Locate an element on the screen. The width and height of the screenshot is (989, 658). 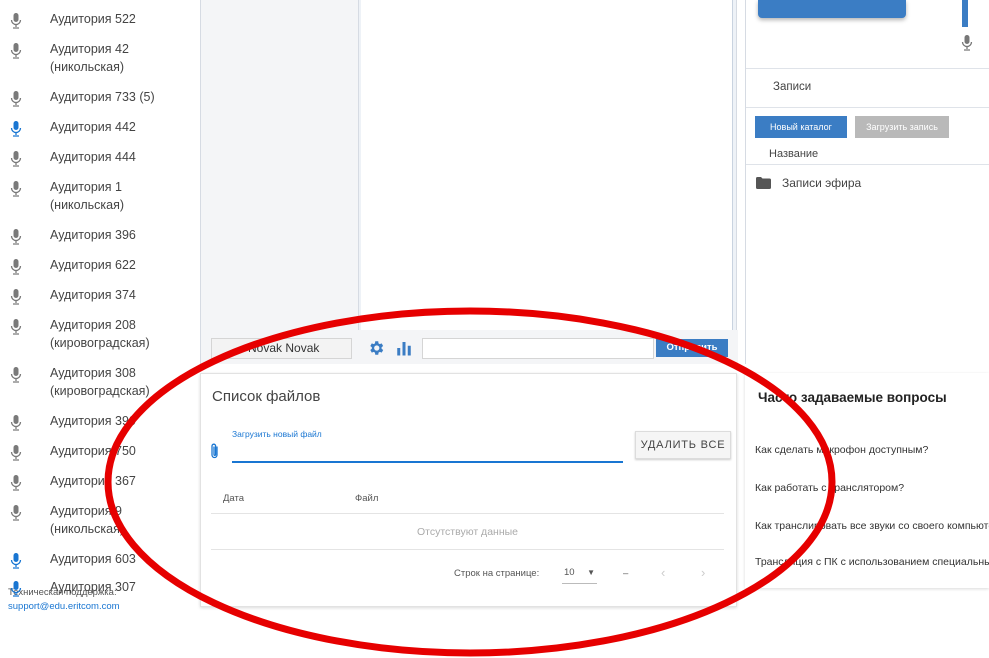
rows-per-page-value: 10 is located at coordinates (569, 572).